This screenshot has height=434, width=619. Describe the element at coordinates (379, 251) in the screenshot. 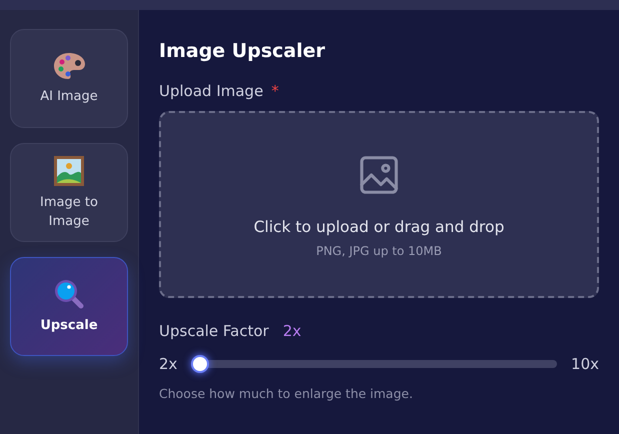

I see `upload-hint: PNG, JPG up to 10MB` at that location.